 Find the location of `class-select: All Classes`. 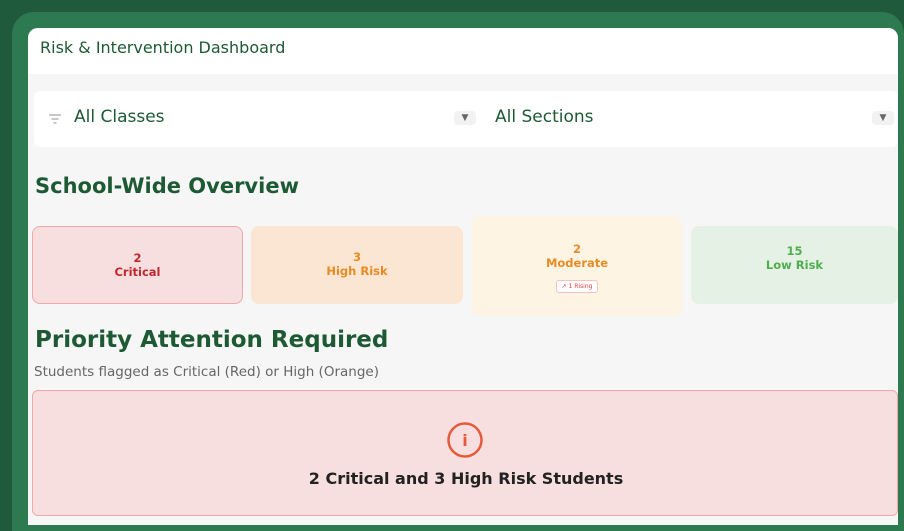

class-select: All Classes is located at coordinates (119, 117).